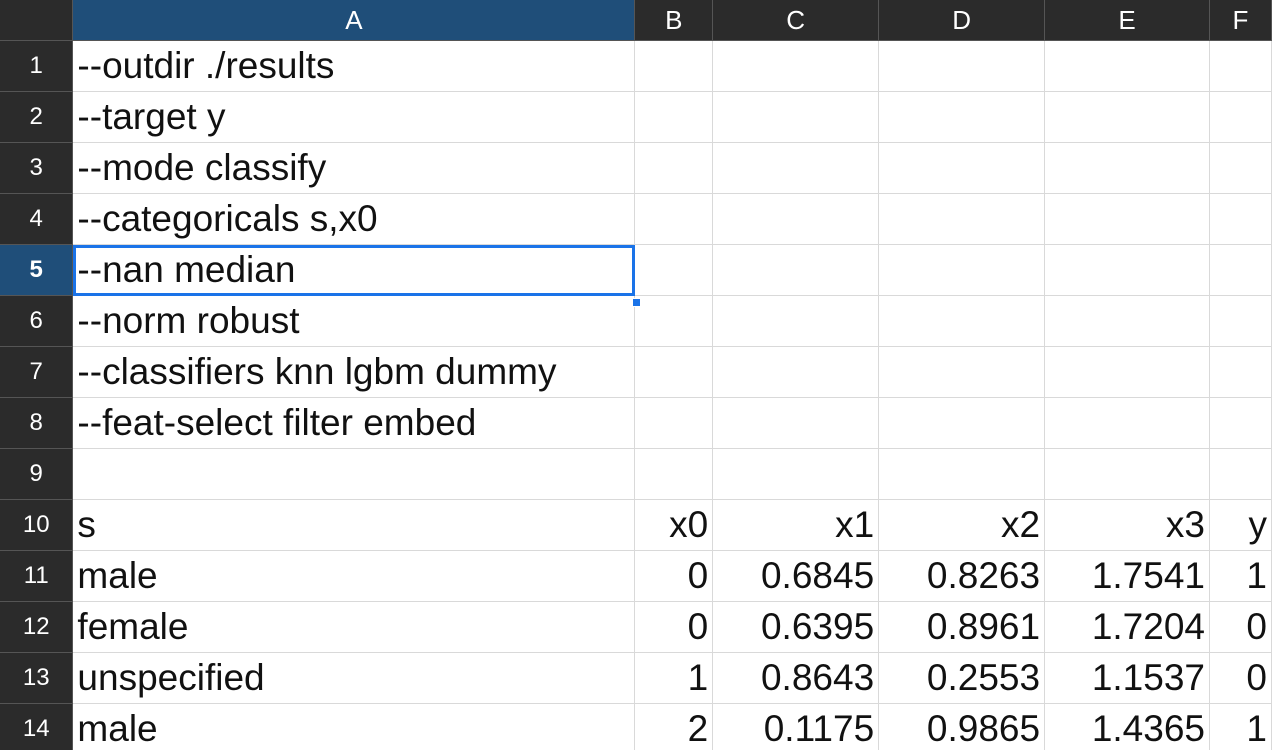 The width and height of the screenshot is (1272, 750). I want to click on cell-c2, so click(796, 117).